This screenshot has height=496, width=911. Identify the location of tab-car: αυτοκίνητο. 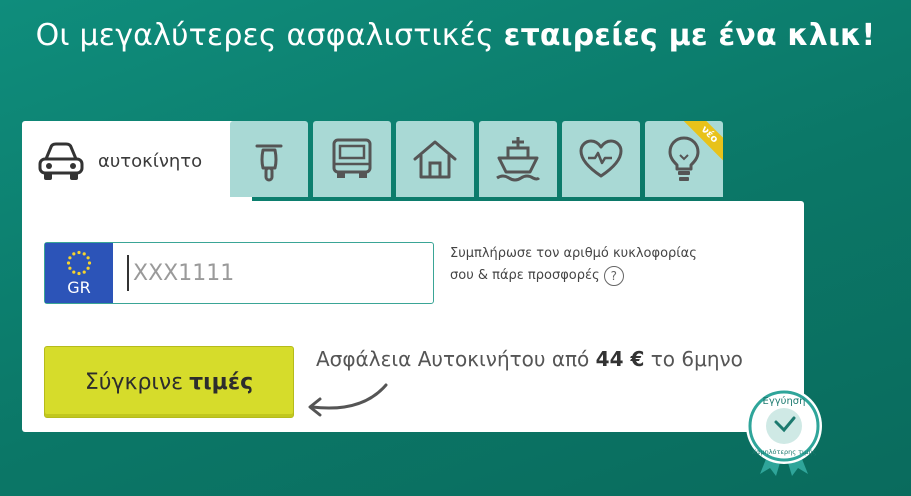
(137, 161).